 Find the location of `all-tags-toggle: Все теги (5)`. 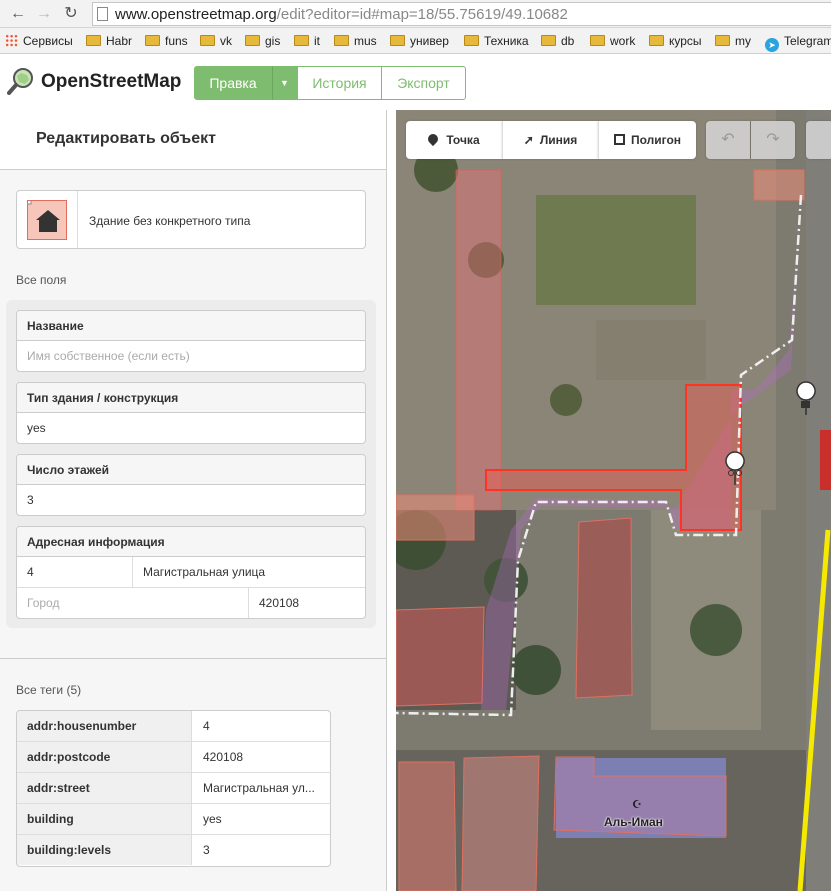

all-tags-toggle: Все теги (5) is located at coordinates (48, 690).